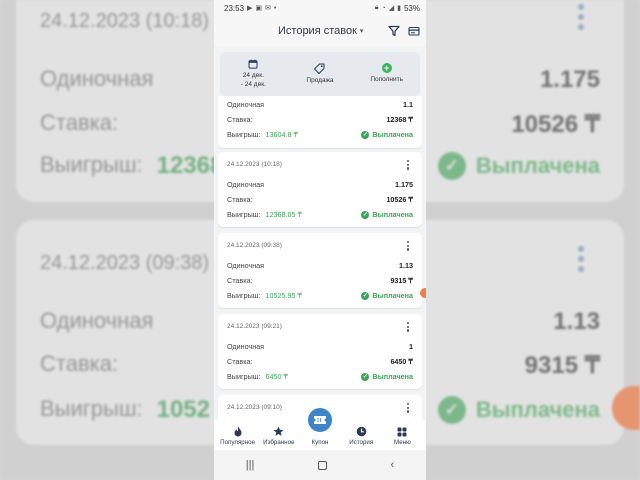 The image size is (640, 480). I want to click on floating-orange-button, so click(423, 293).